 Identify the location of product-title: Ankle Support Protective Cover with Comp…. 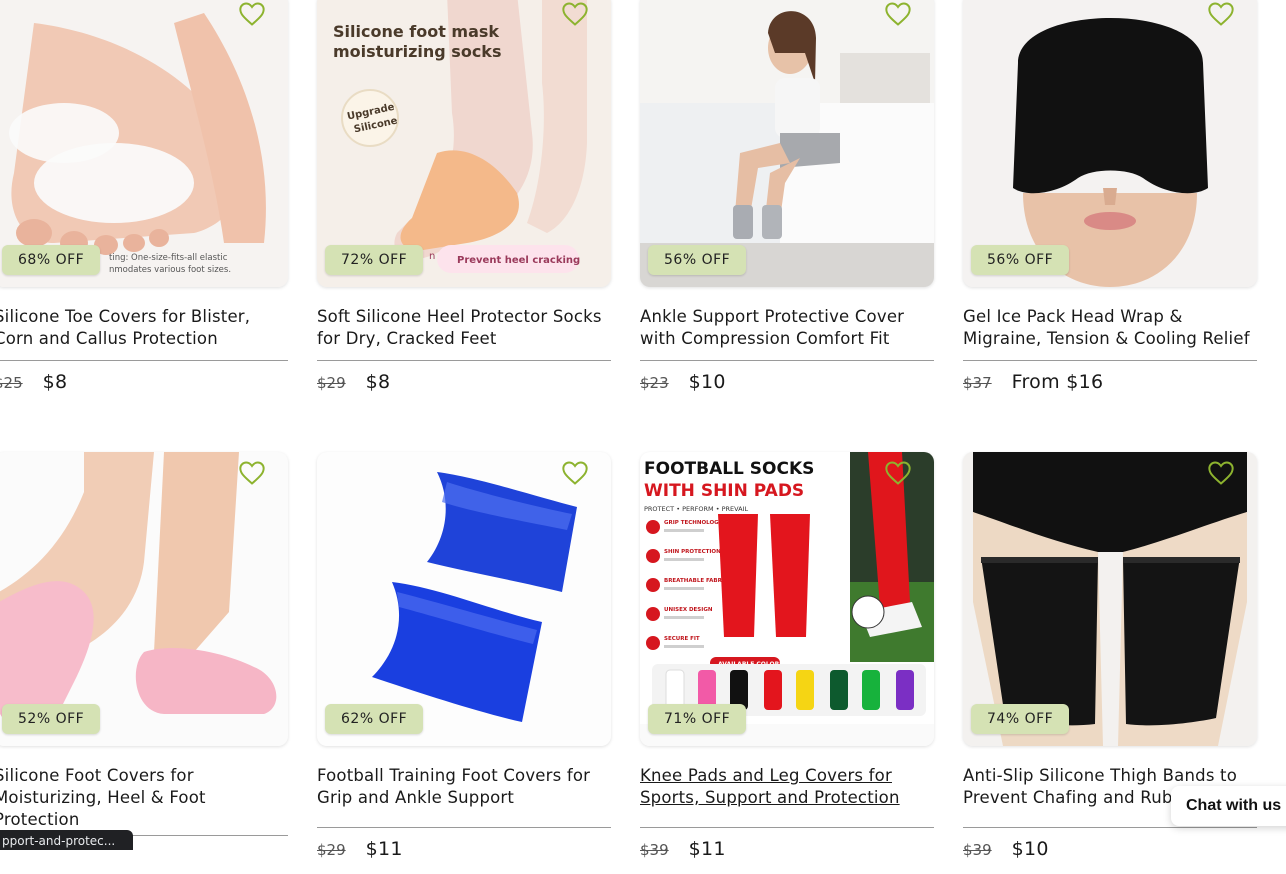
(787, 333).